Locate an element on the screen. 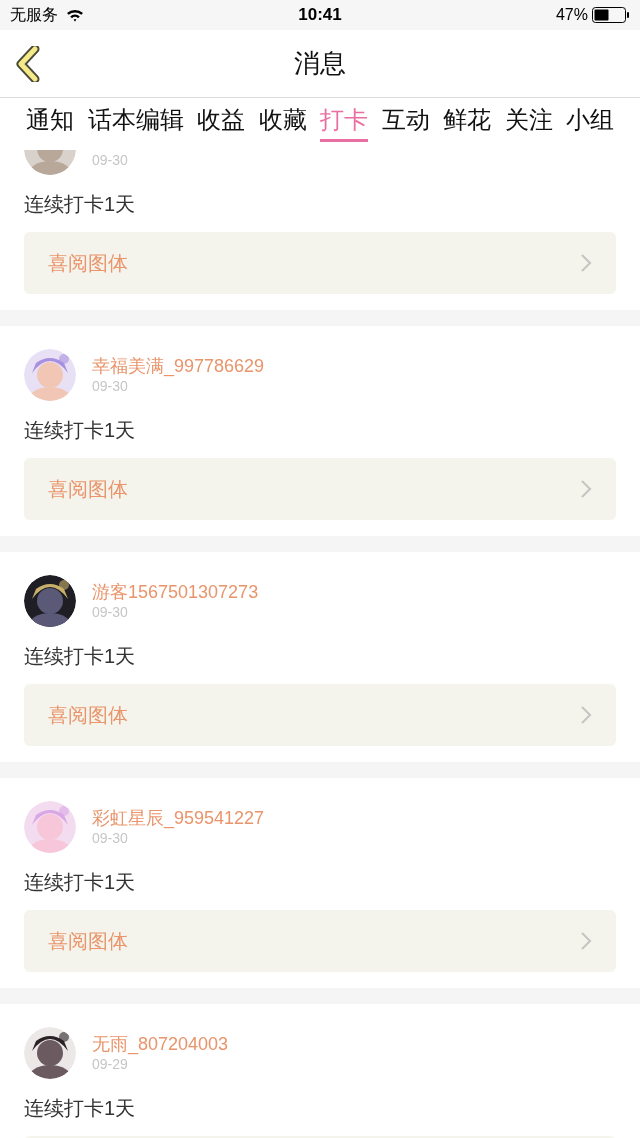 This screenshot has width=640, height=1138. battery-percent: 47% is located at coordinates (571, 15).